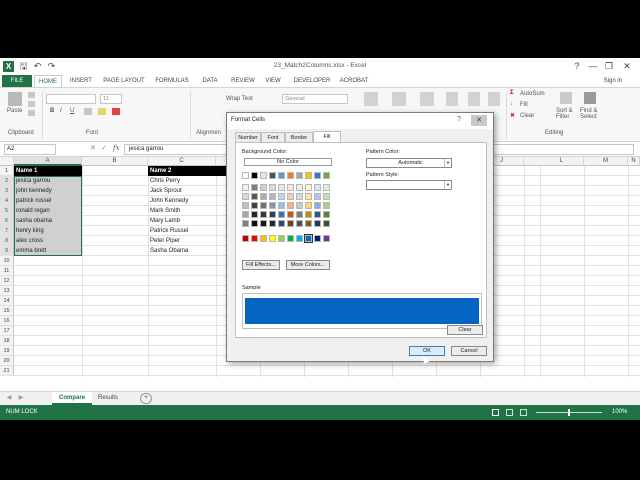 The height and width of the screenshot is (480, 640). I want to click on page-layout-view-icon, so click(509, 412).